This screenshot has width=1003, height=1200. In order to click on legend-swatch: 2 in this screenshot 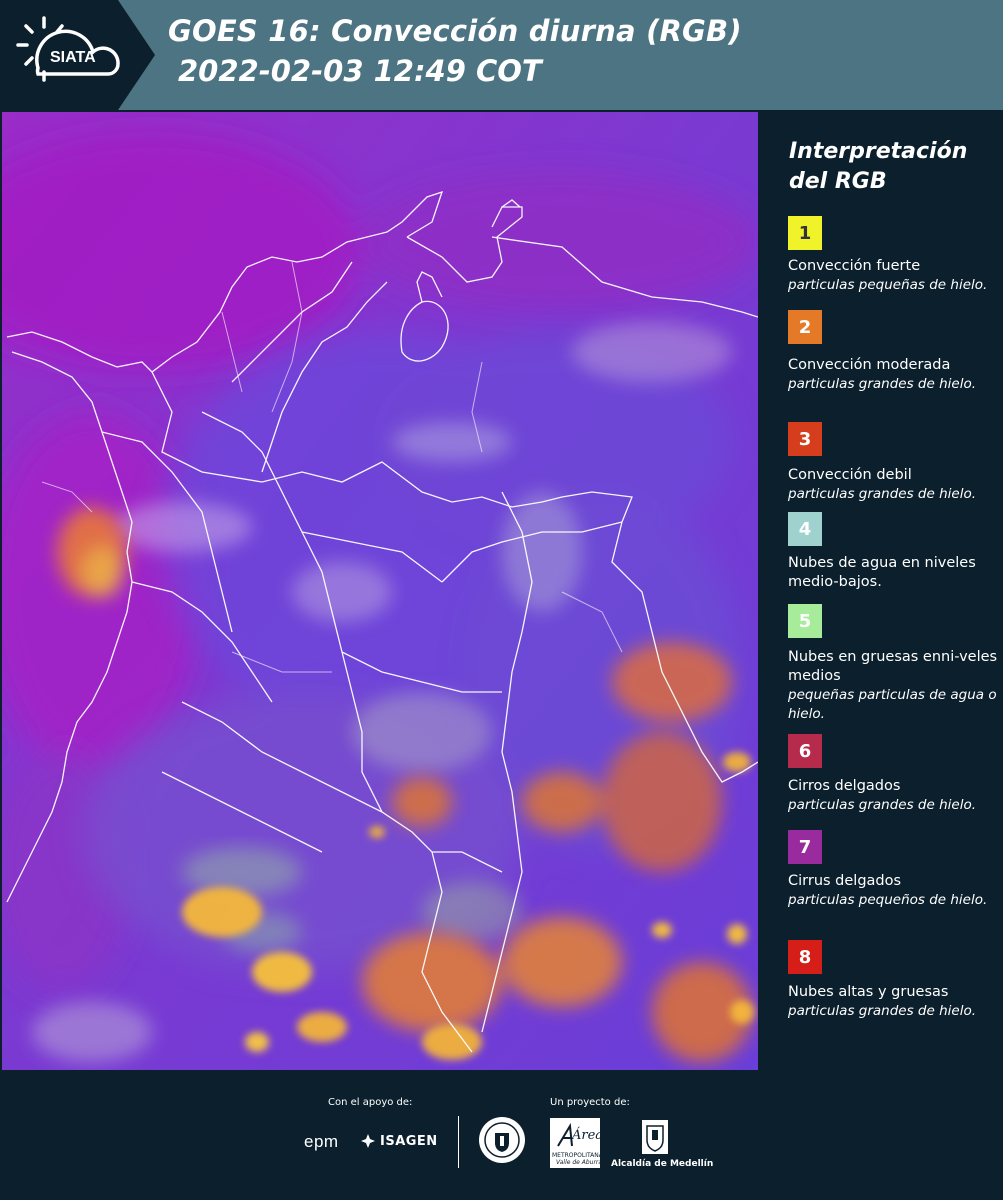, I will do `click(805, 327)`.